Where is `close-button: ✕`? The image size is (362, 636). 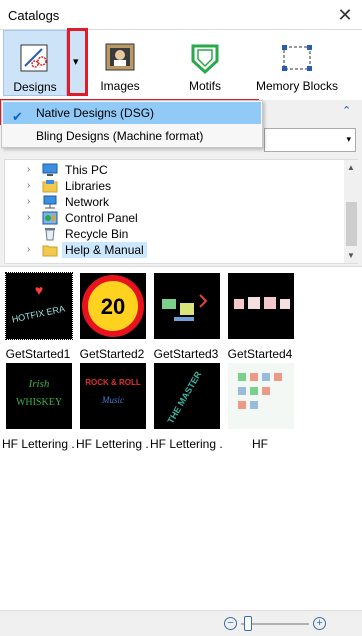
close-button: ✕ is located at coordinates (345, 15).